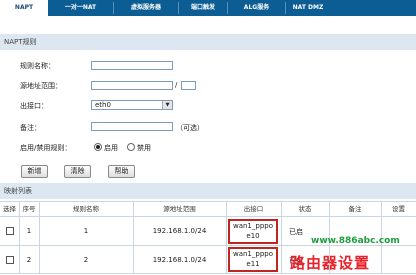 This screenshot has width=416, height=275. Describe the element at coordinates (24, 8) in the screenshot. I see `tab-napt: NAPT` at that location.